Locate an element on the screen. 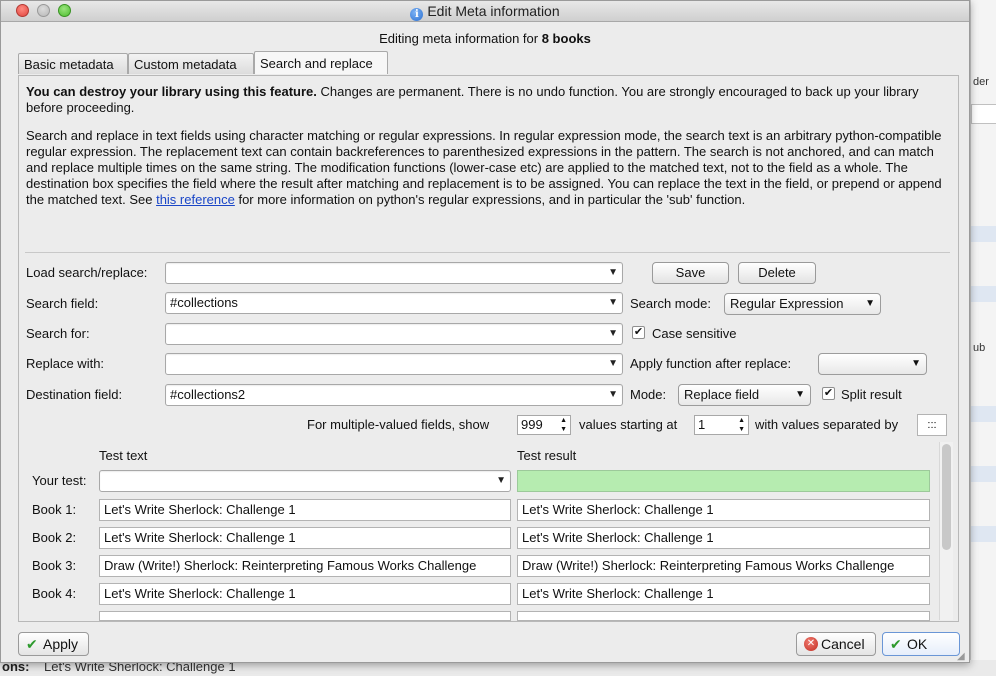 Image resolution: width=996 pixels, height=676 pixels. save-button: Save is located at coordinates (690, 273).